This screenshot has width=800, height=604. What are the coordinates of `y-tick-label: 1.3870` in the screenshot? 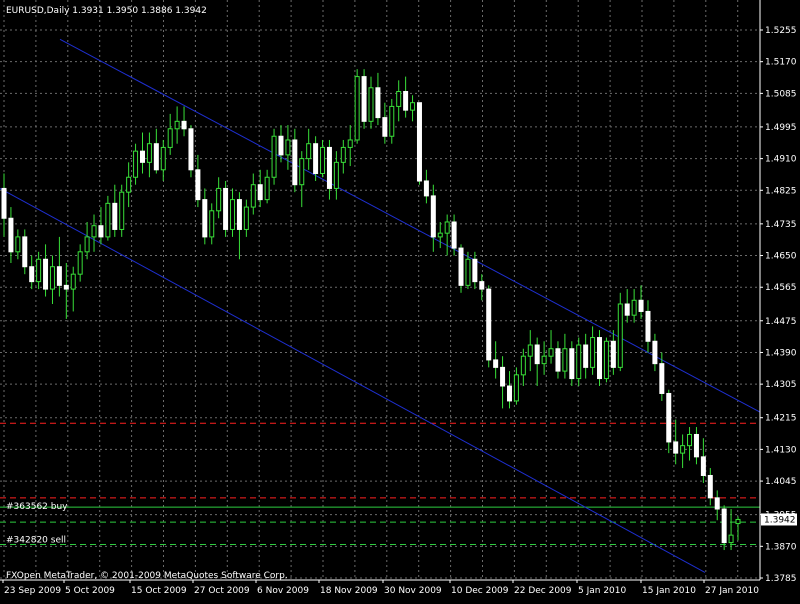 It's located at (781, 547).